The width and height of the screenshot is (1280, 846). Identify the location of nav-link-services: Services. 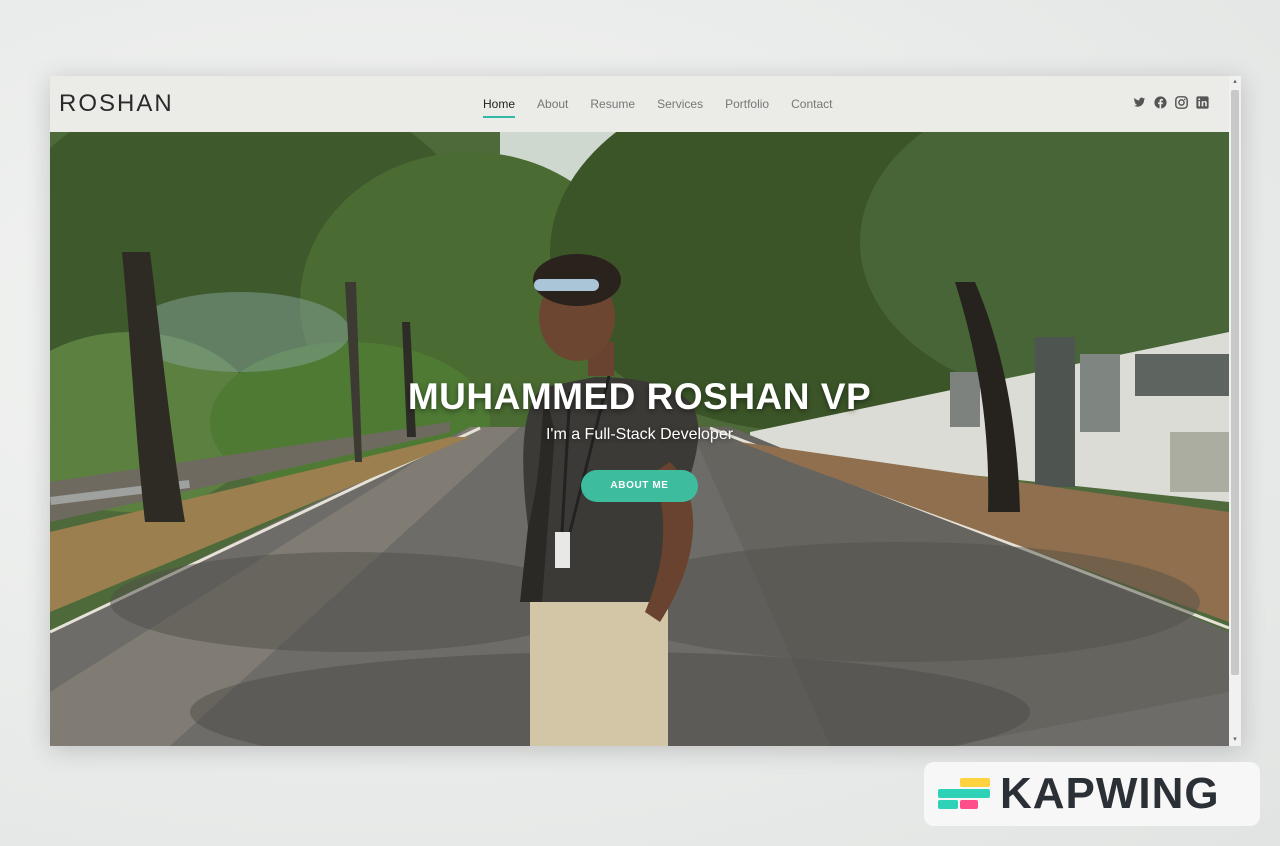
(680, 104).